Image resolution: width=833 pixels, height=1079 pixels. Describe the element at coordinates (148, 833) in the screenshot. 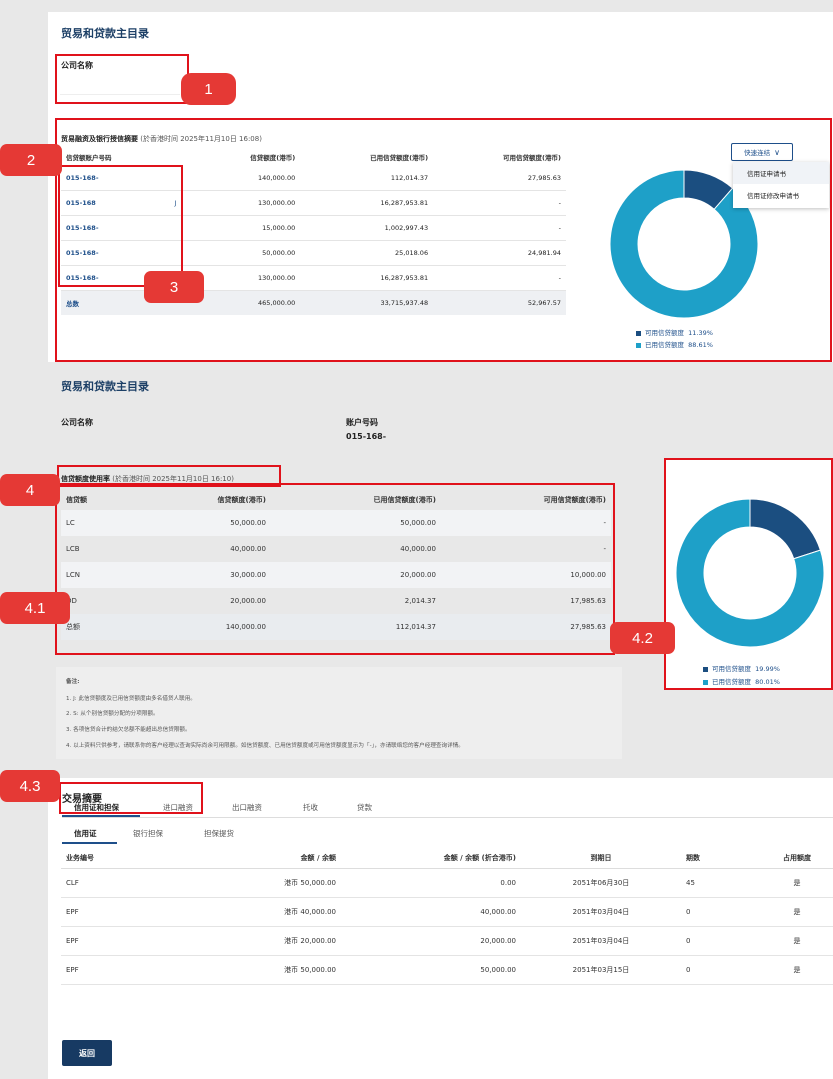

I see `subtab-bank-guarantee: 银行担保` at that location.